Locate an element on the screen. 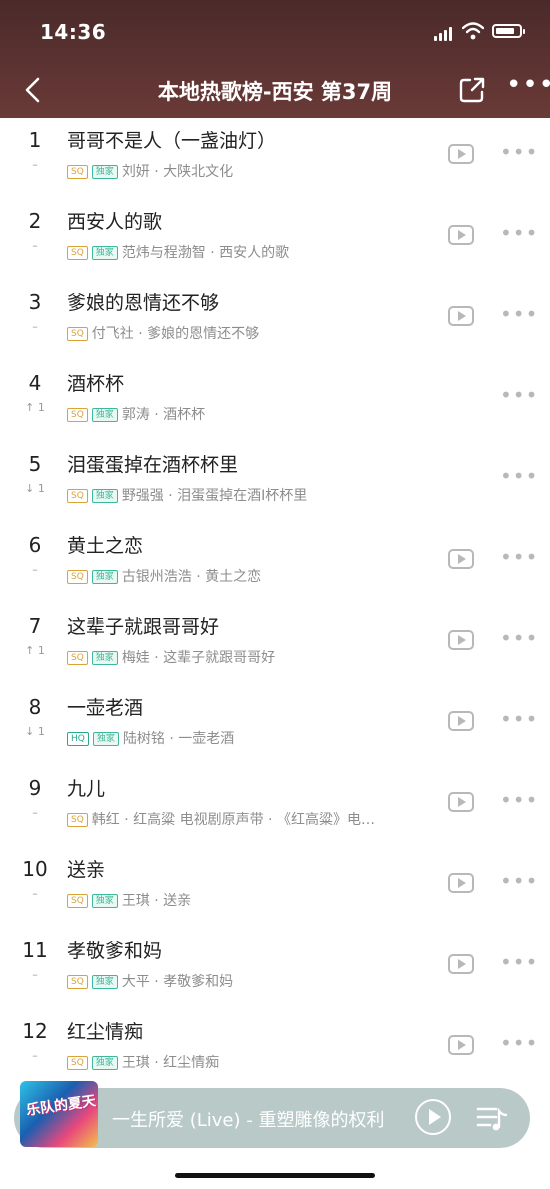 The image size is (550, 1189). album-name: 红尘情痴 is located at coordinates (191, 1063).